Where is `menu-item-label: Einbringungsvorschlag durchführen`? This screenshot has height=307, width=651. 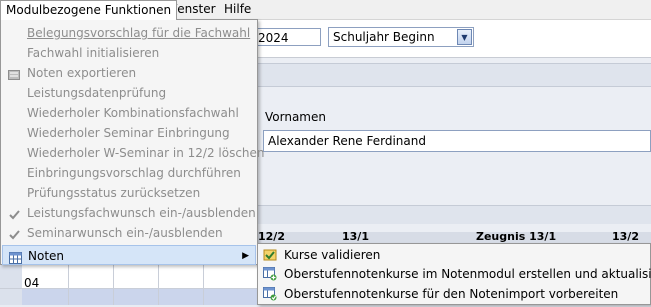 menu-item-label: Einbringungsvorschlag durchführen is located at coordinates (134, 173).